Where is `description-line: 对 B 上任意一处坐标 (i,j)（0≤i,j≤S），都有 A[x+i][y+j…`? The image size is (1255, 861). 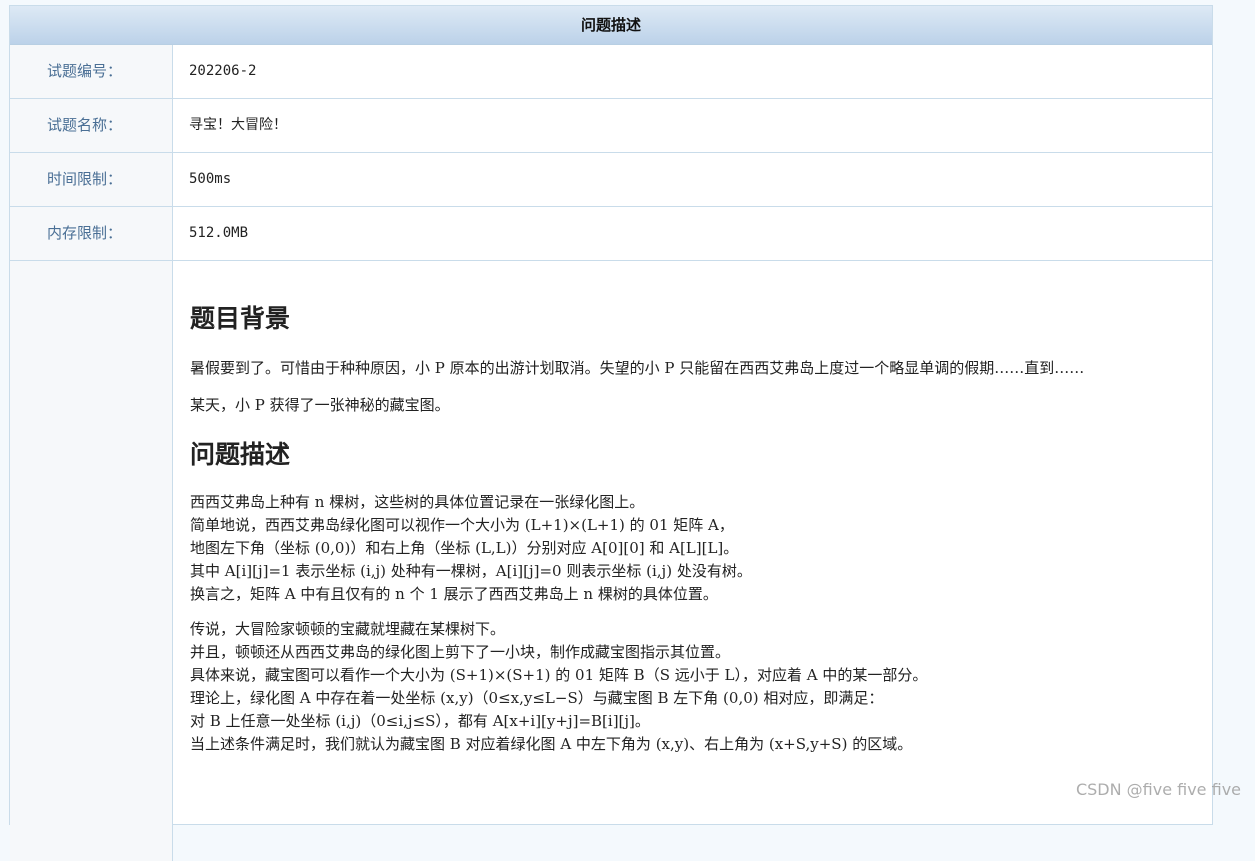 description-line: 对 B 上任意一处坐标 (i,j)（0≤i,j≤S），都有 A[x+i][y+j… is located at coordinates (420, 721).